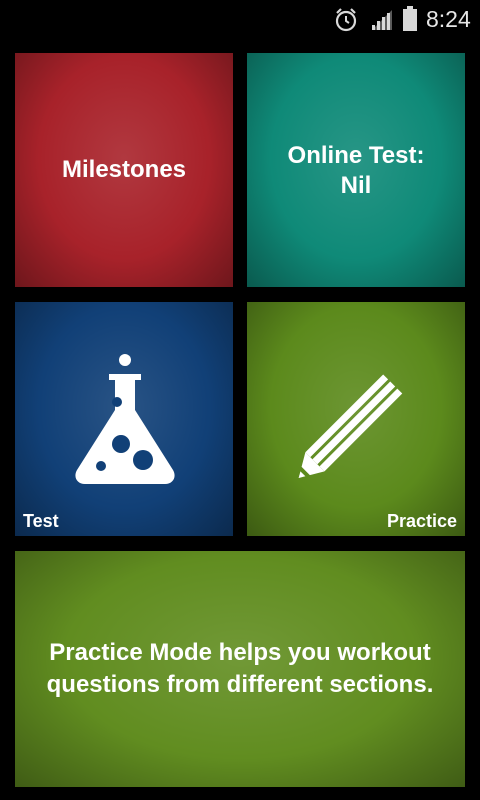 The height and width of the screenshot is (800, 480). What do you see at coordinates (356, 185) in the screenshot?
I see `online-test-status: Nil` at bounding box center [356, 185].